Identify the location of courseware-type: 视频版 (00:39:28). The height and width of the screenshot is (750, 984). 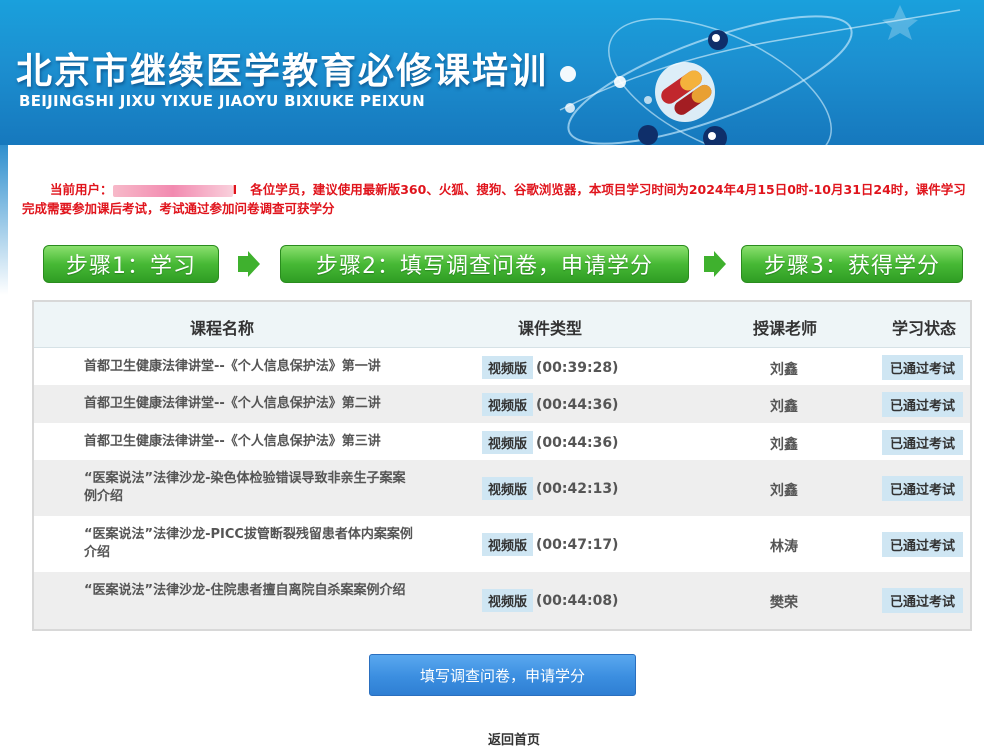
(550, 367).